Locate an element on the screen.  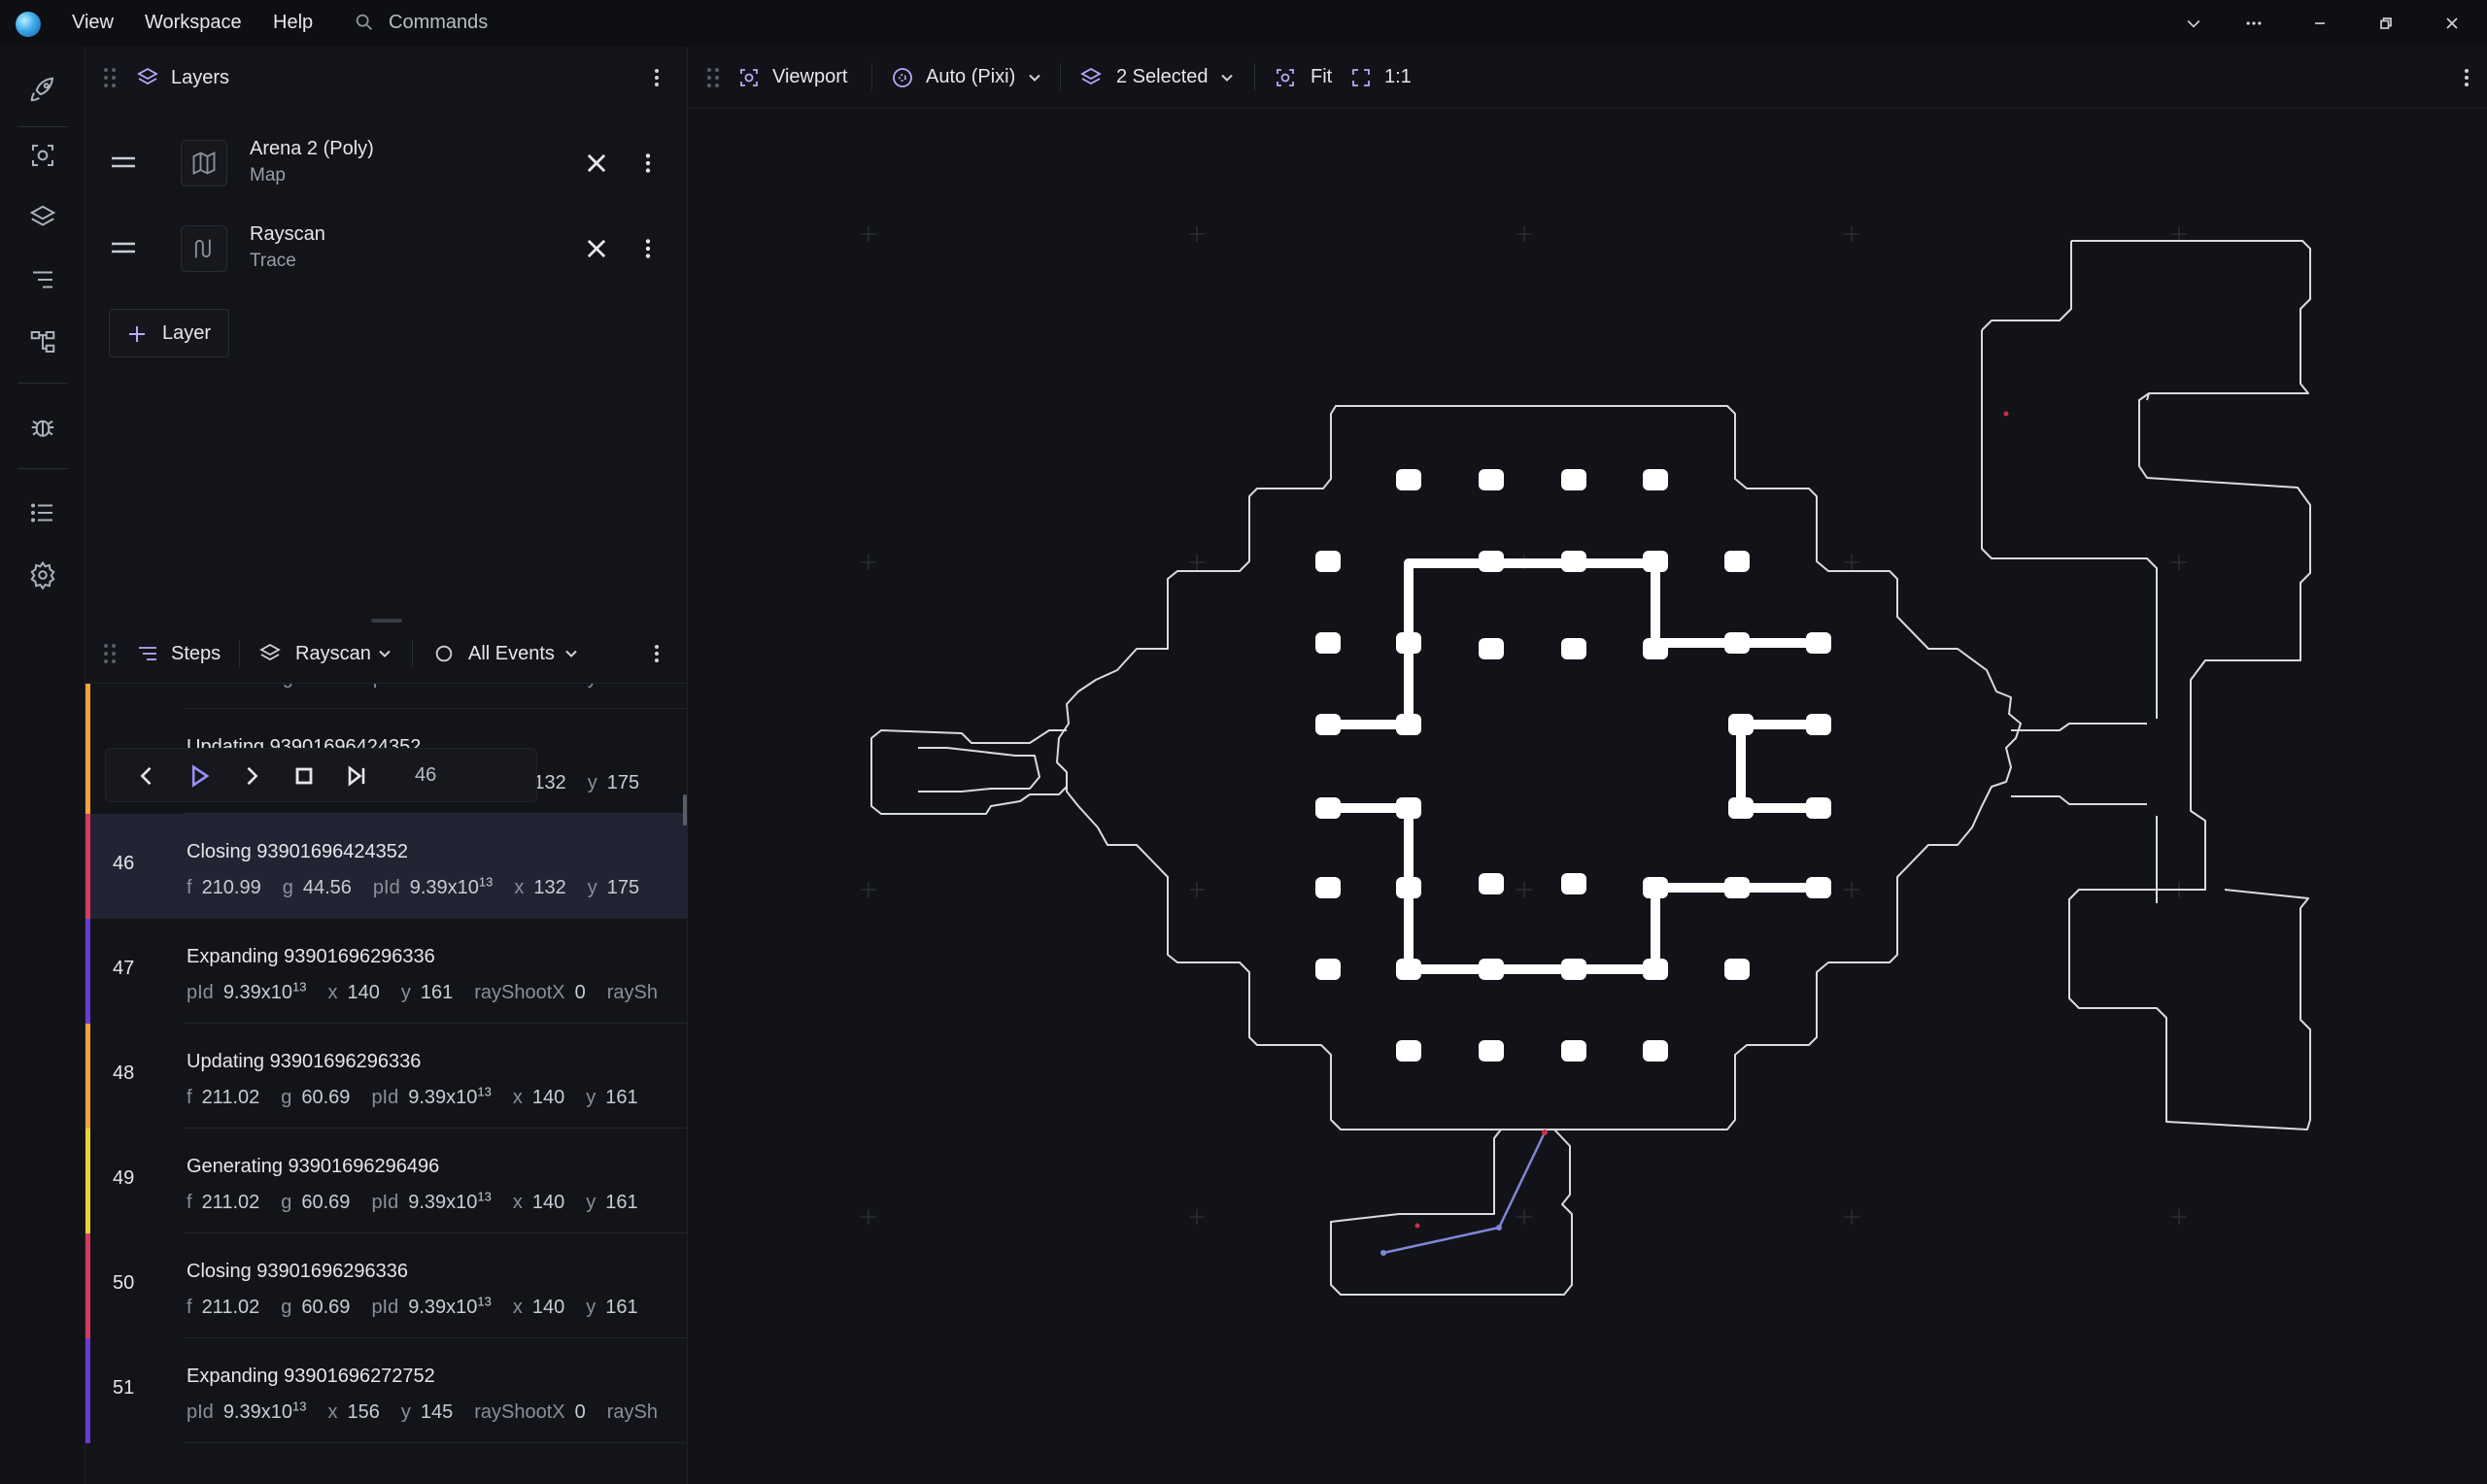
debug-icon is located at coordinates (42, 427).